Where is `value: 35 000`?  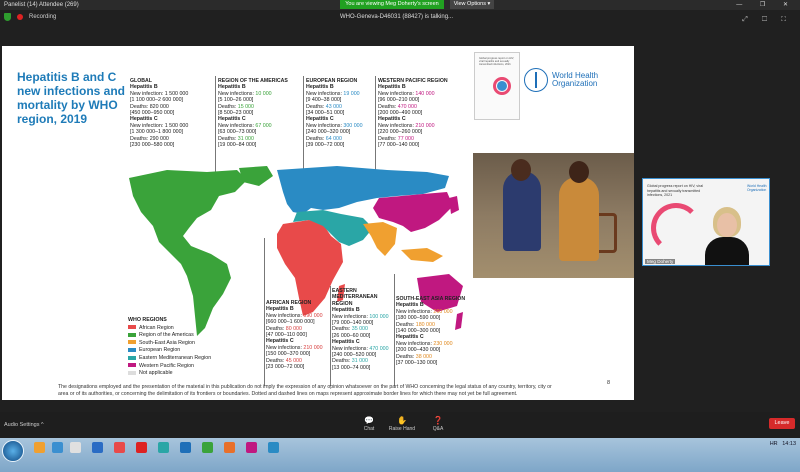 value: 35 000 is located at coordinates (359, 329).